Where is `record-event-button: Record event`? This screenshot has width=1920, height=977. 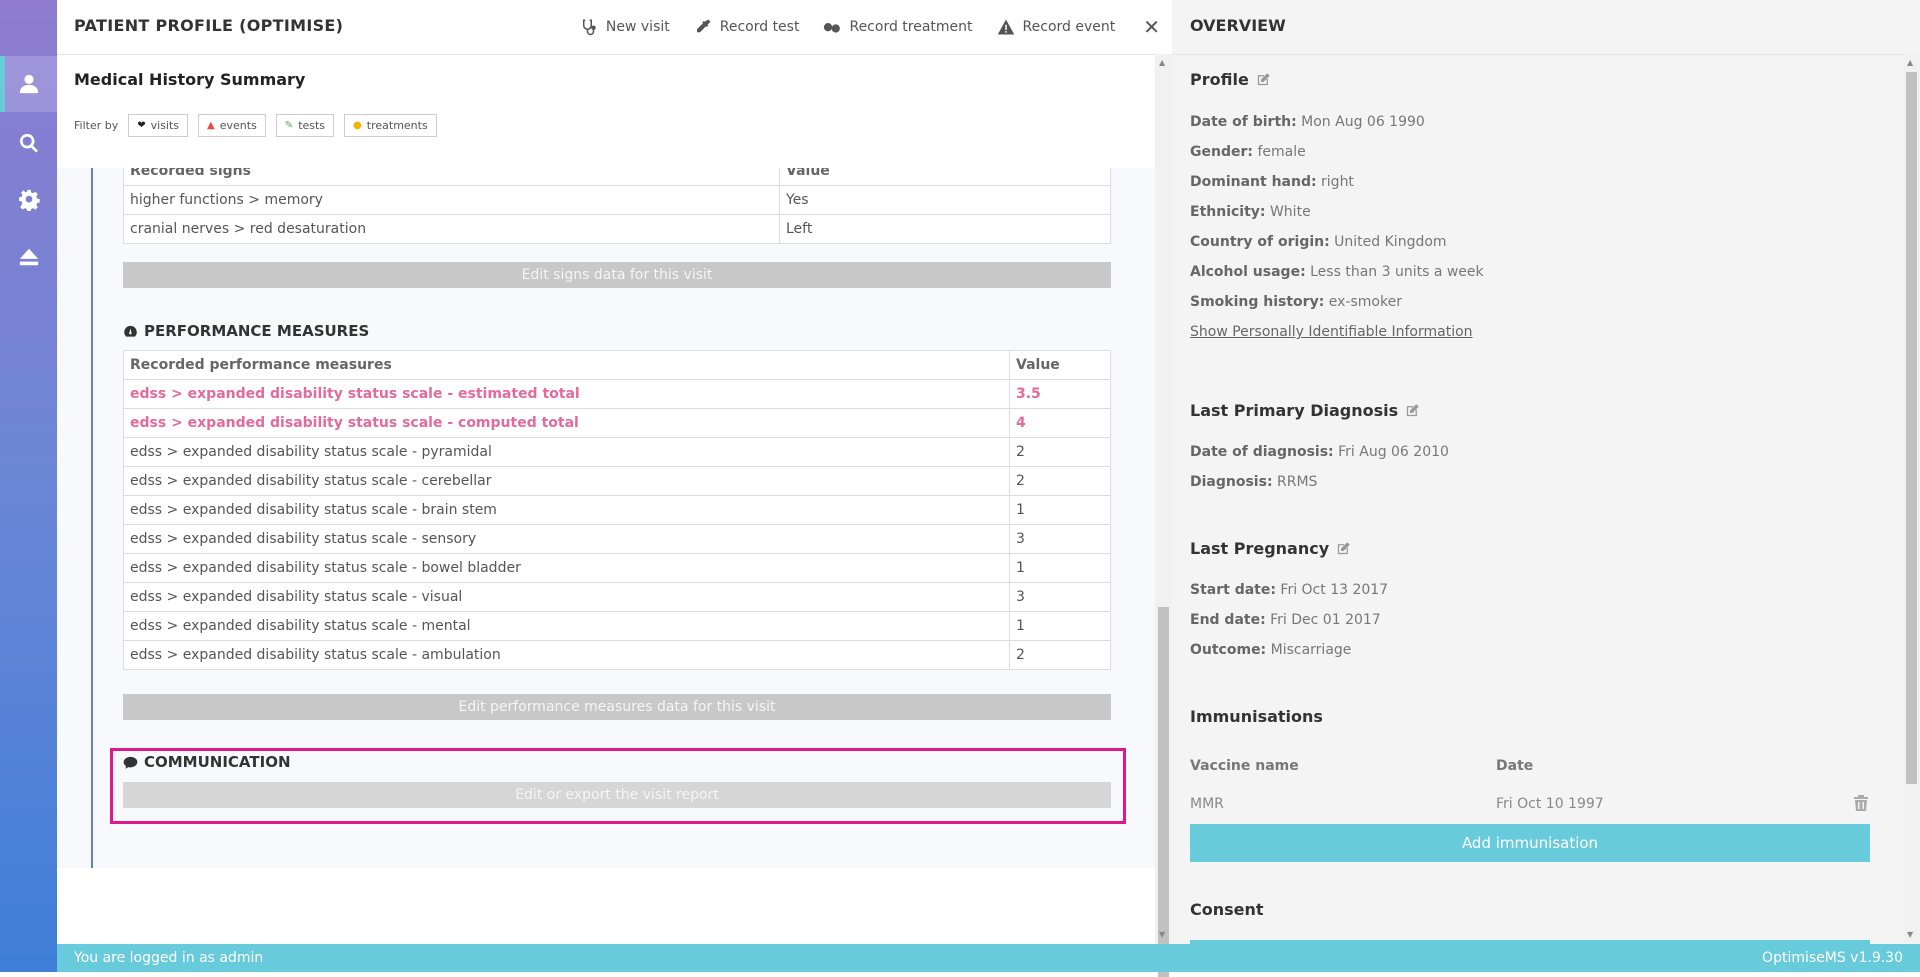 record-event-button: Record event is located at coordinates (1056, 27).